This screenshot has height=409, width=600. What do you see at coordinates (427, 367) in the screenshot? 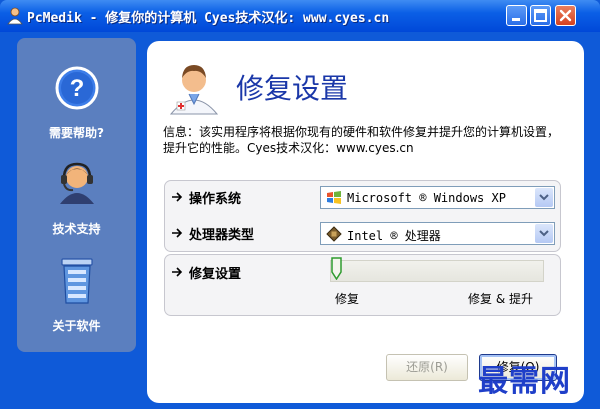
I see `restore-button: 还原(R)` at bounding box center [427, 367].